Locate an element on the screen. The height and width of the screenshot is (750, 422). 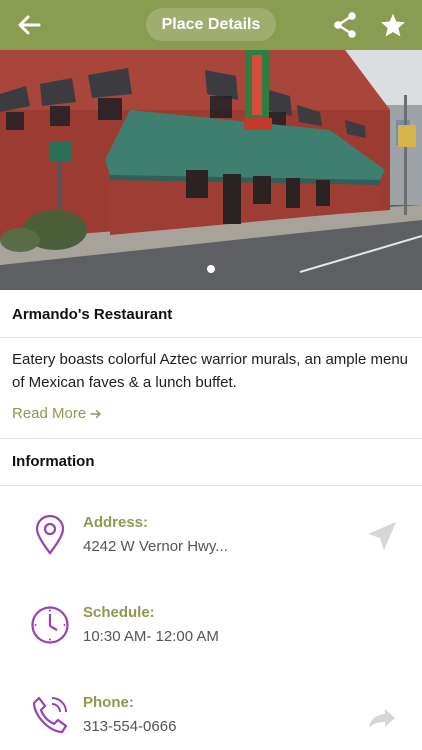
share-icon is located at coordinates (345, 25).